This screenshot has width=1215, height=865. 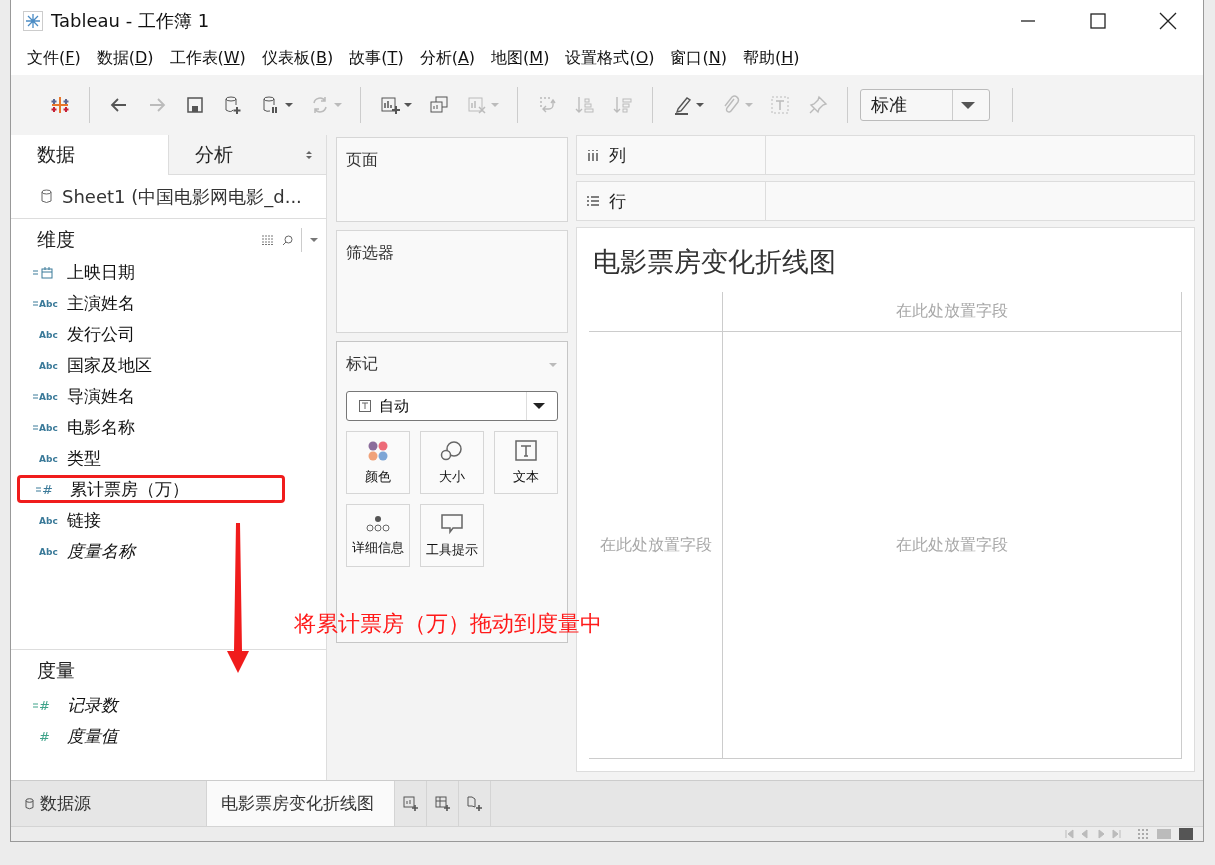 What do you see at coordinates (378, 535) in the screenshot?
I see `mark-property-button: 详细信息` at bounding box center [378, 535].